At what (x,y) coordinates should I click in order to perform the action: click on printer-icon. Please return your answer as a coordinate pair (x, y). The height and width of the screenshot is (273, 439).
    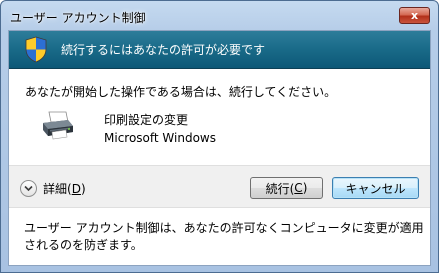
    Looking at the image, I should click on (58, 125).